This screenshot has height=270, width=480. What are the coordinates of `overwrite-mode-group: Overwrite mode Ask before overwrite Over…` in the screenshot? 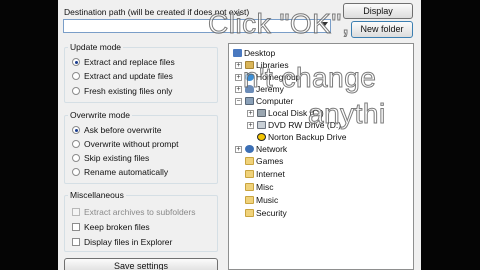 It's located at (141, 147).